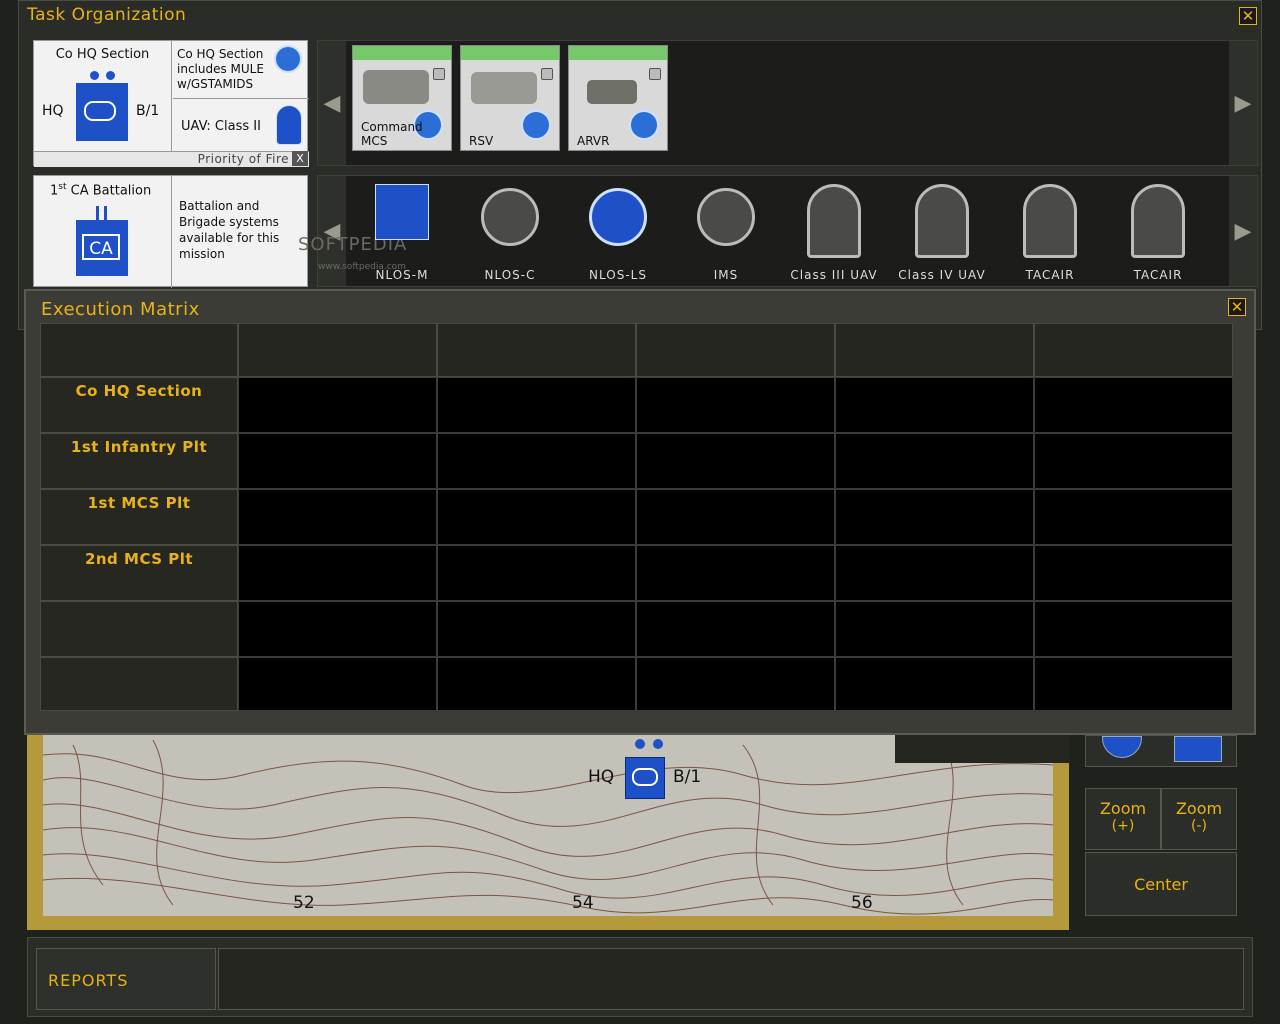  I want to click on vehicle-card-rsv: RSV, so click(510, 98).